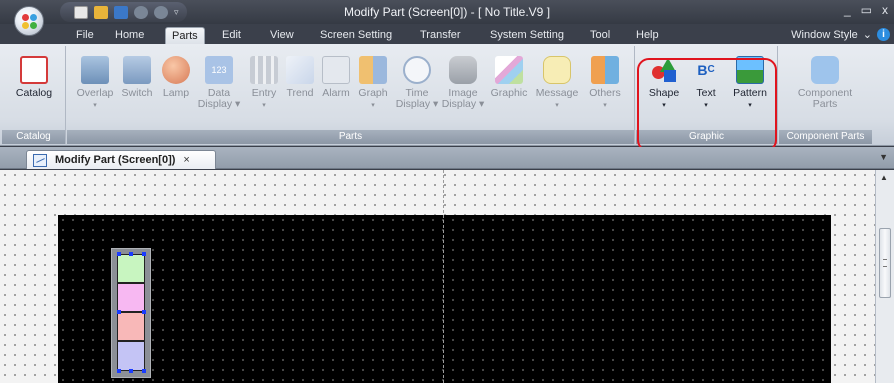 This screenshot has width=894, height=383. What do you see at coordinates (350, 137) in the screenshot?
I see `group-label-parts: Parts` at bounding box center [350, 137].